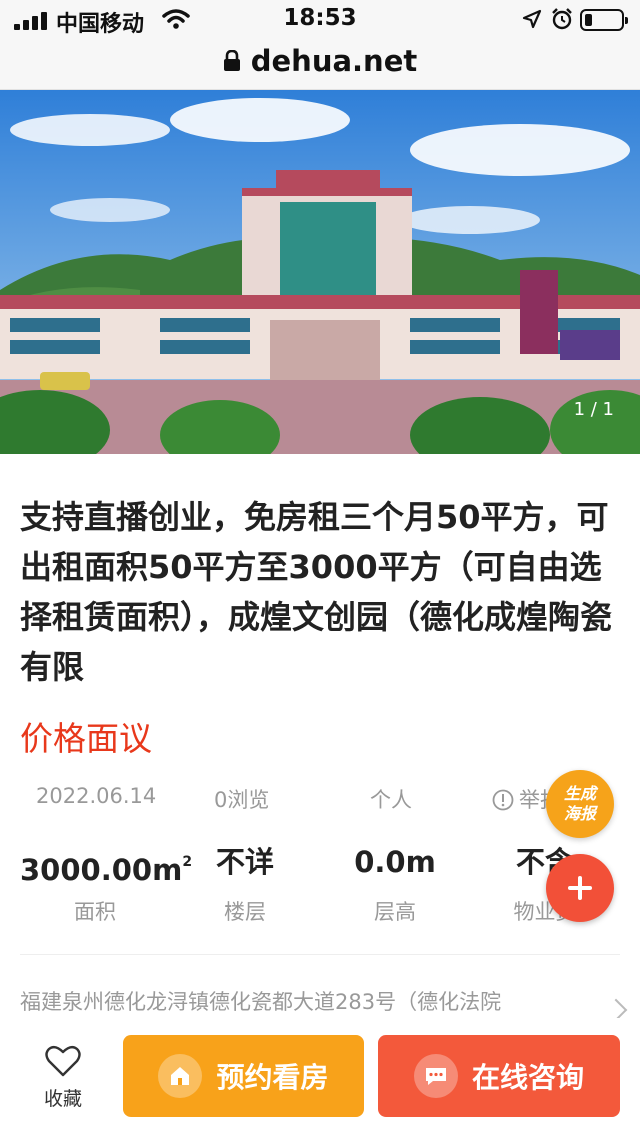 Image resolution: width=640 pixels, height=1136 pixels. I want to click on info-circle-icon, so click(503, 800).